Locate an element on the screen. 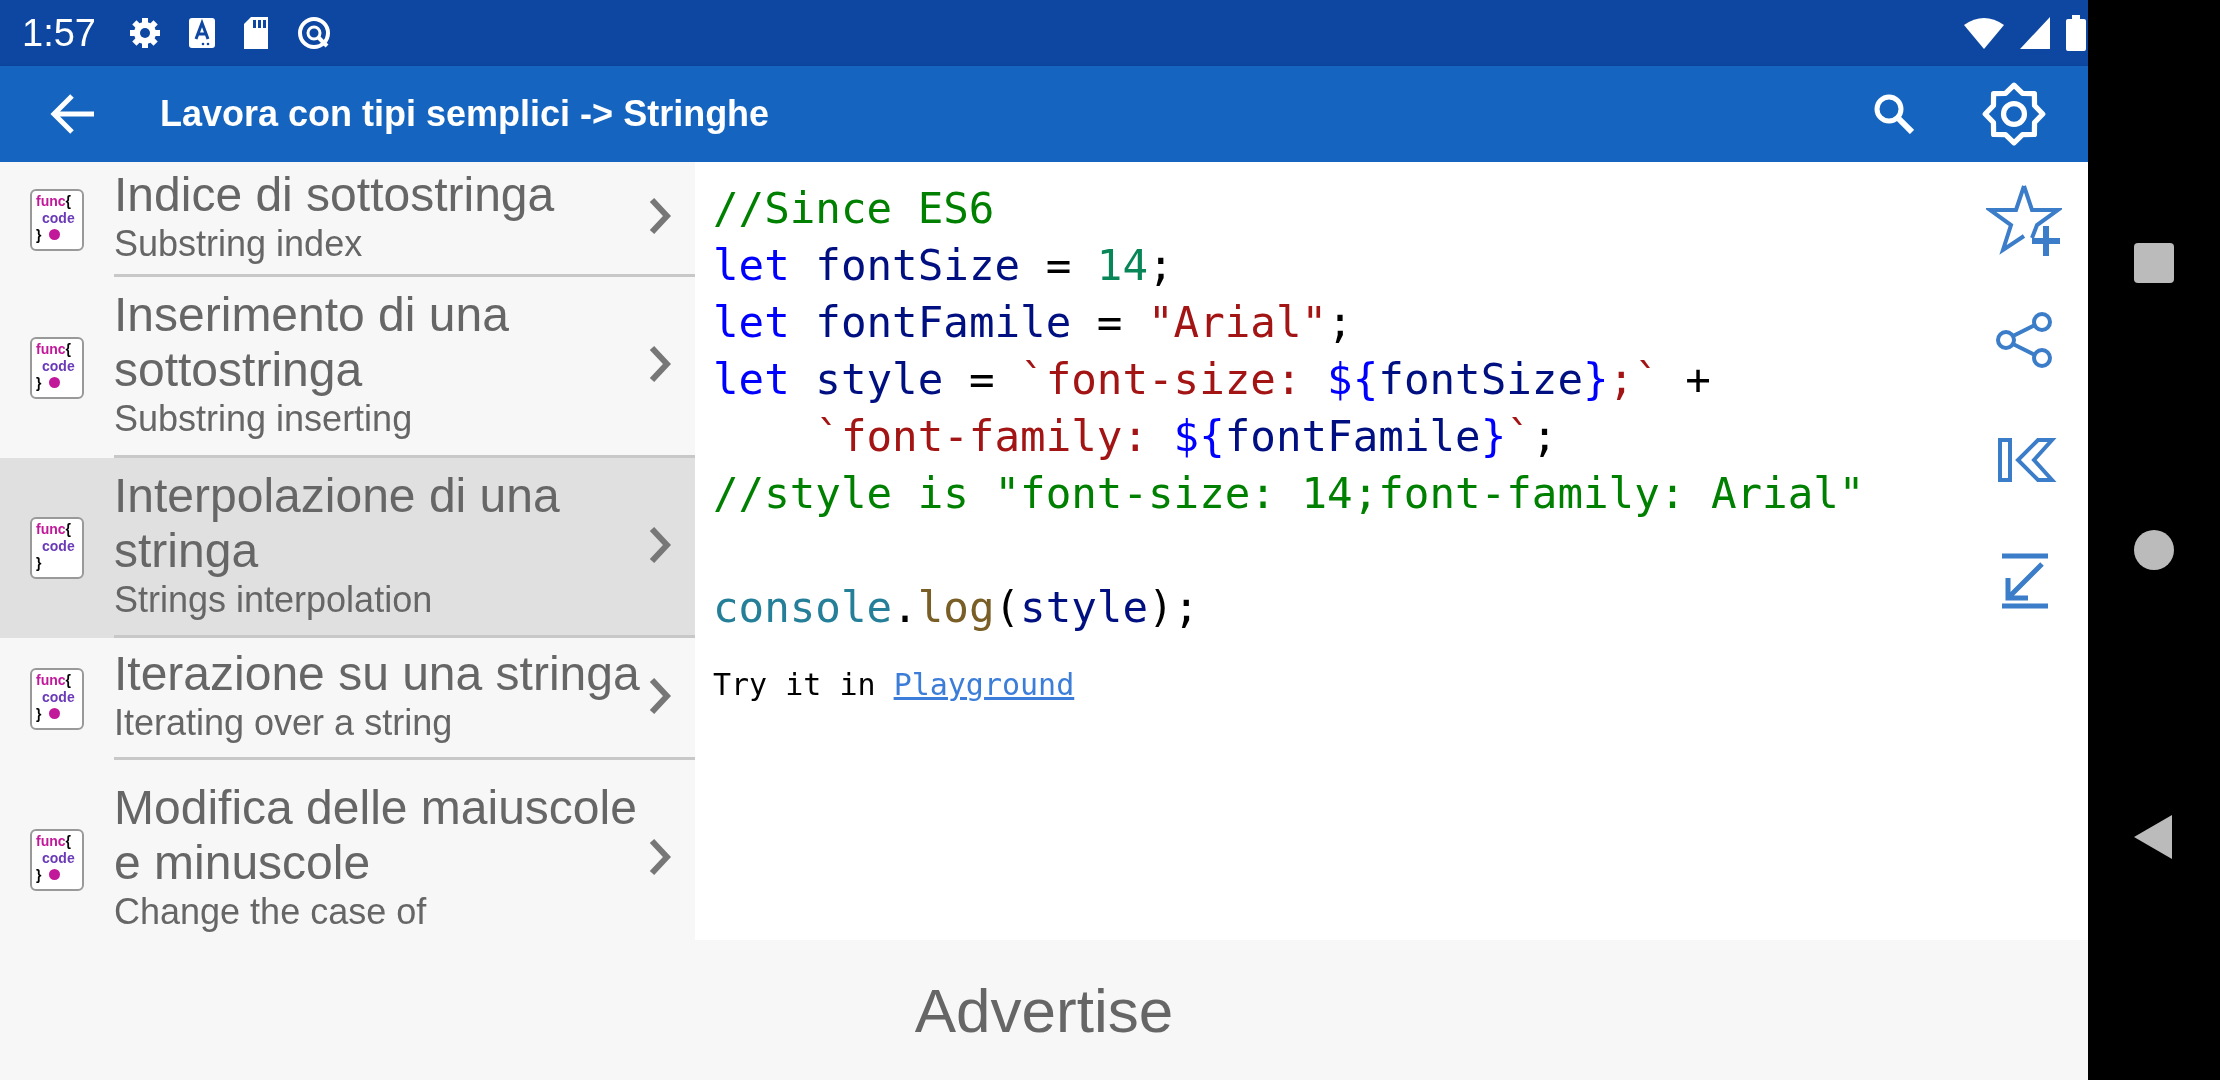 This screenshot has width=2220, height=1080. topic-subtitle: Substring index is located at coordinates (239, 243).